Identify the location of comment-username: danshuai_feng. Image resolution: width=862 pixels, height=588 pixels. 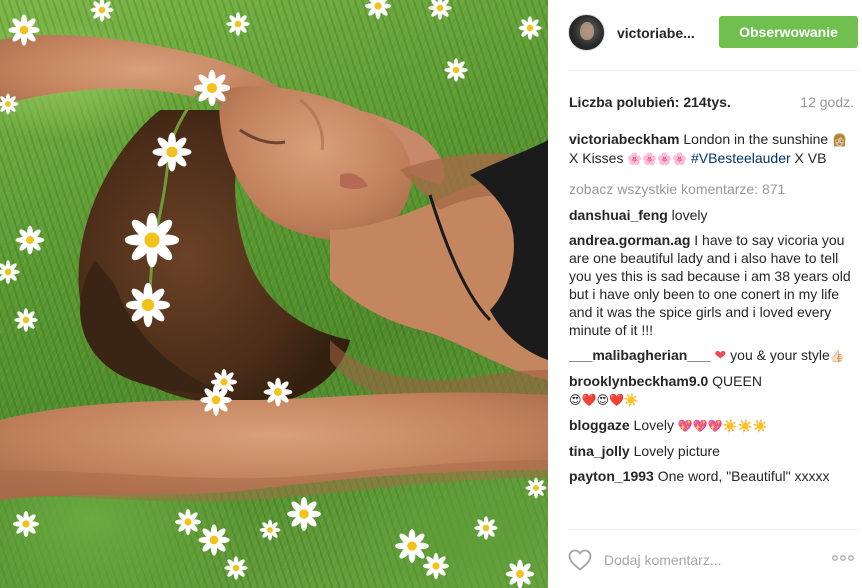
(618, 215).